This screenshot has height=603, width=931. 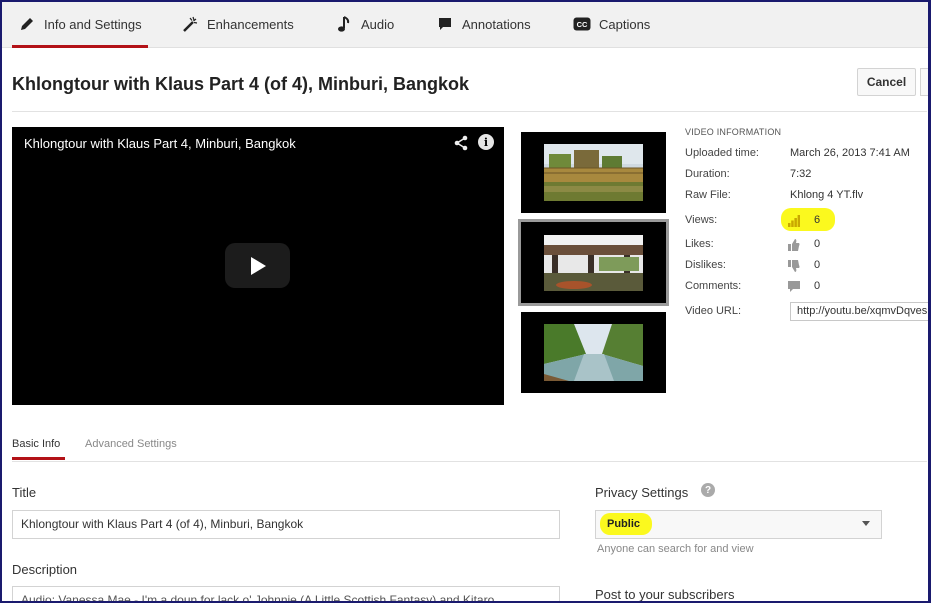 What do you see at coordinates (27, 24) in the screenshot?
I see `pencil-icon` at bounding box center [27, 24].